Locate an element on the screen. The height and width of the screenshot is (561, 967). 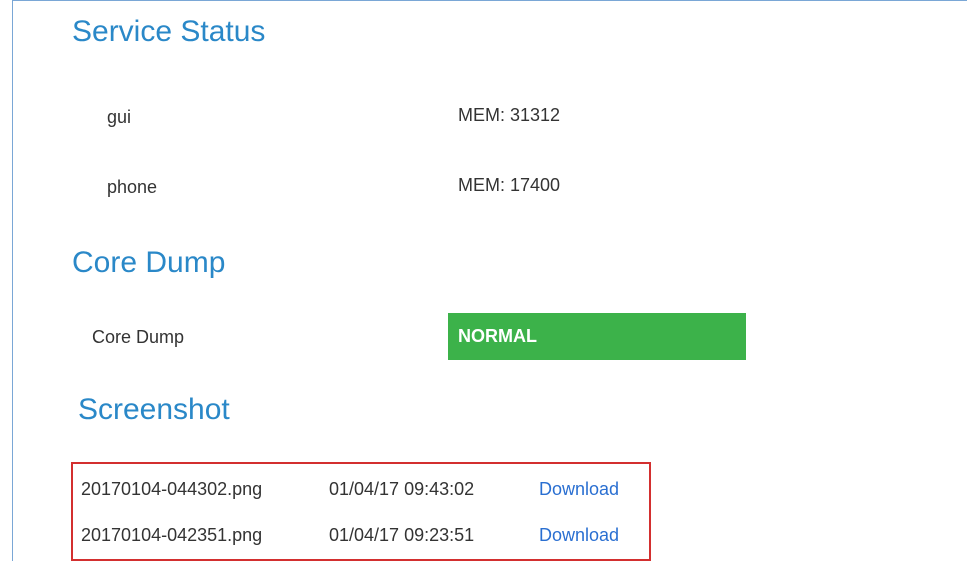
service-status-heading: Service Status is located at coordinates (169, 31).